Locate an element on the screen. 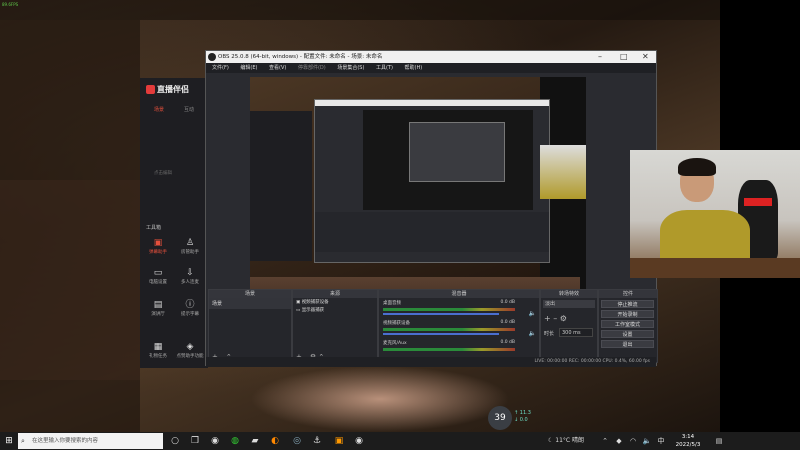 The height and width of the screenshot is (450, 800). menu-tools: 工具(T) is located at coordinates (384, 68).